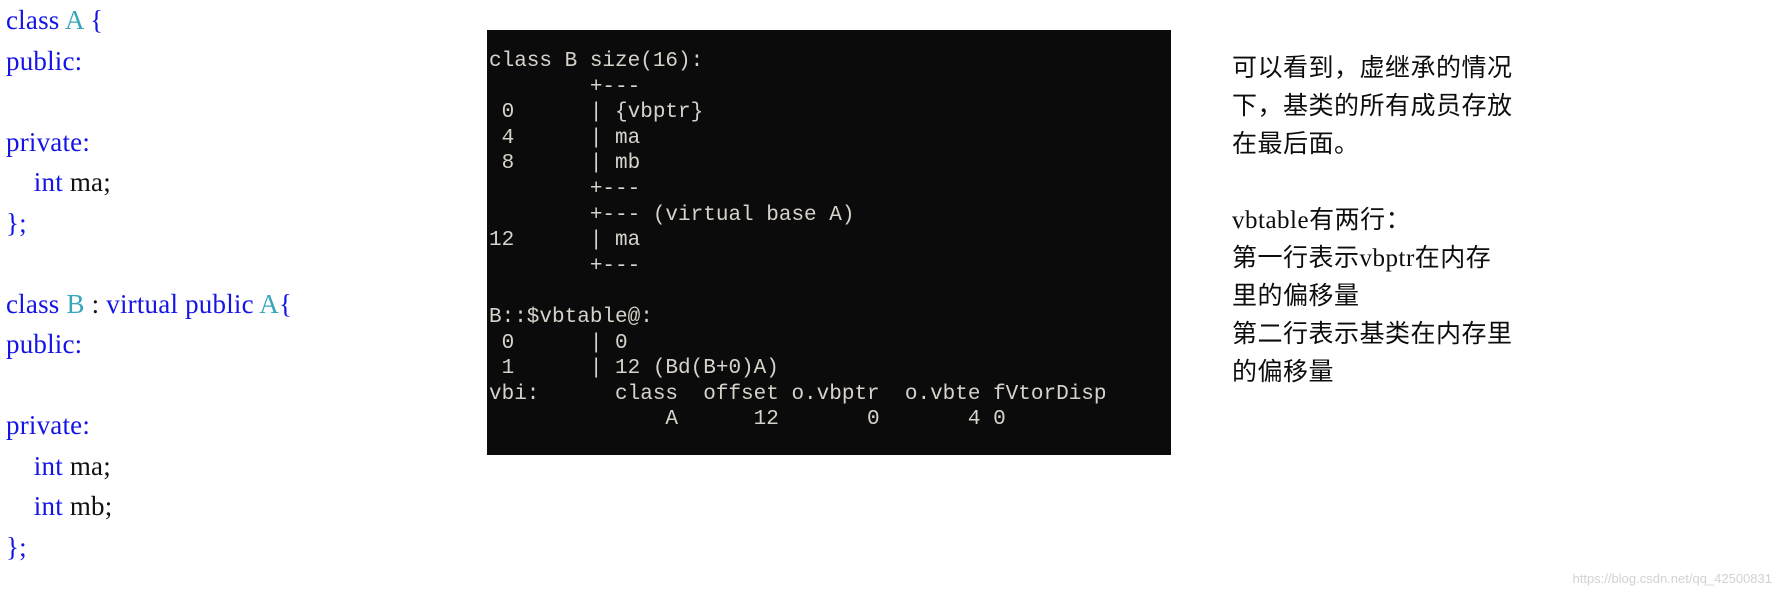 The width and height of the screenshot is (1782, 594). What do you see at coordinates (91, 506) in the screenshot?
I see `code-token-ident: mb;` at bounding box center [91, 506].